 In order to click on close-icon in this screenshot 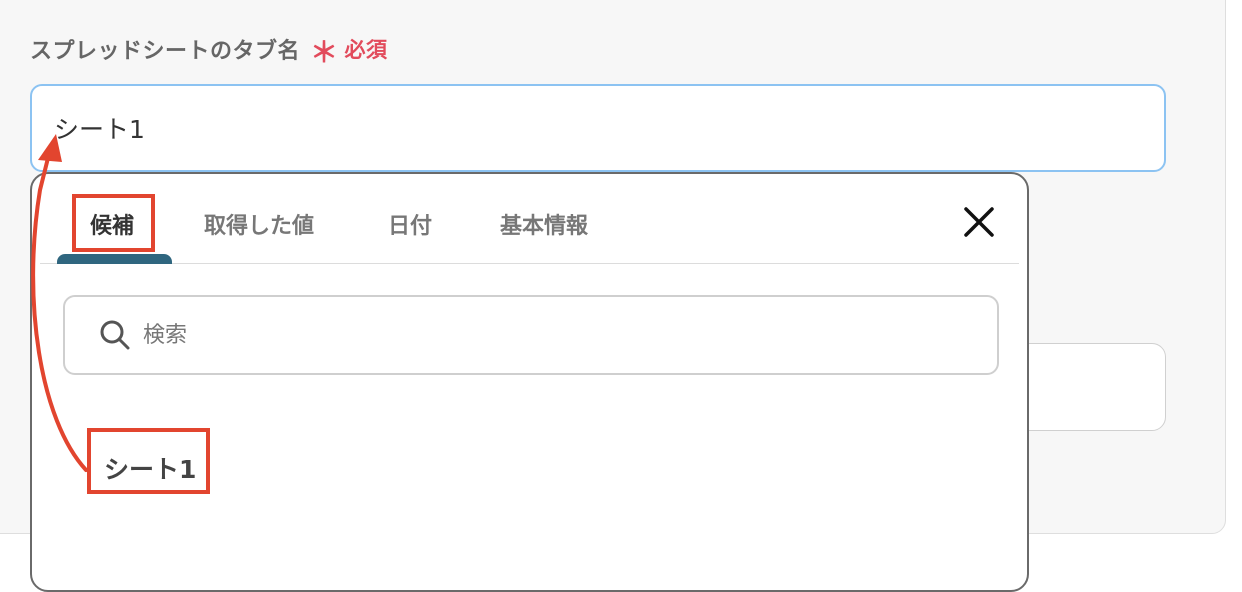, I will do `click(979, 222)`.